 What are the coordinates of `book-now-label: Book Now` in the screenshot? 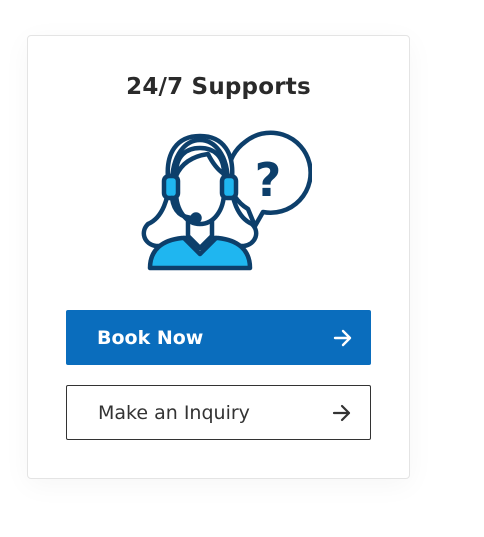 It's located at (150, 337).